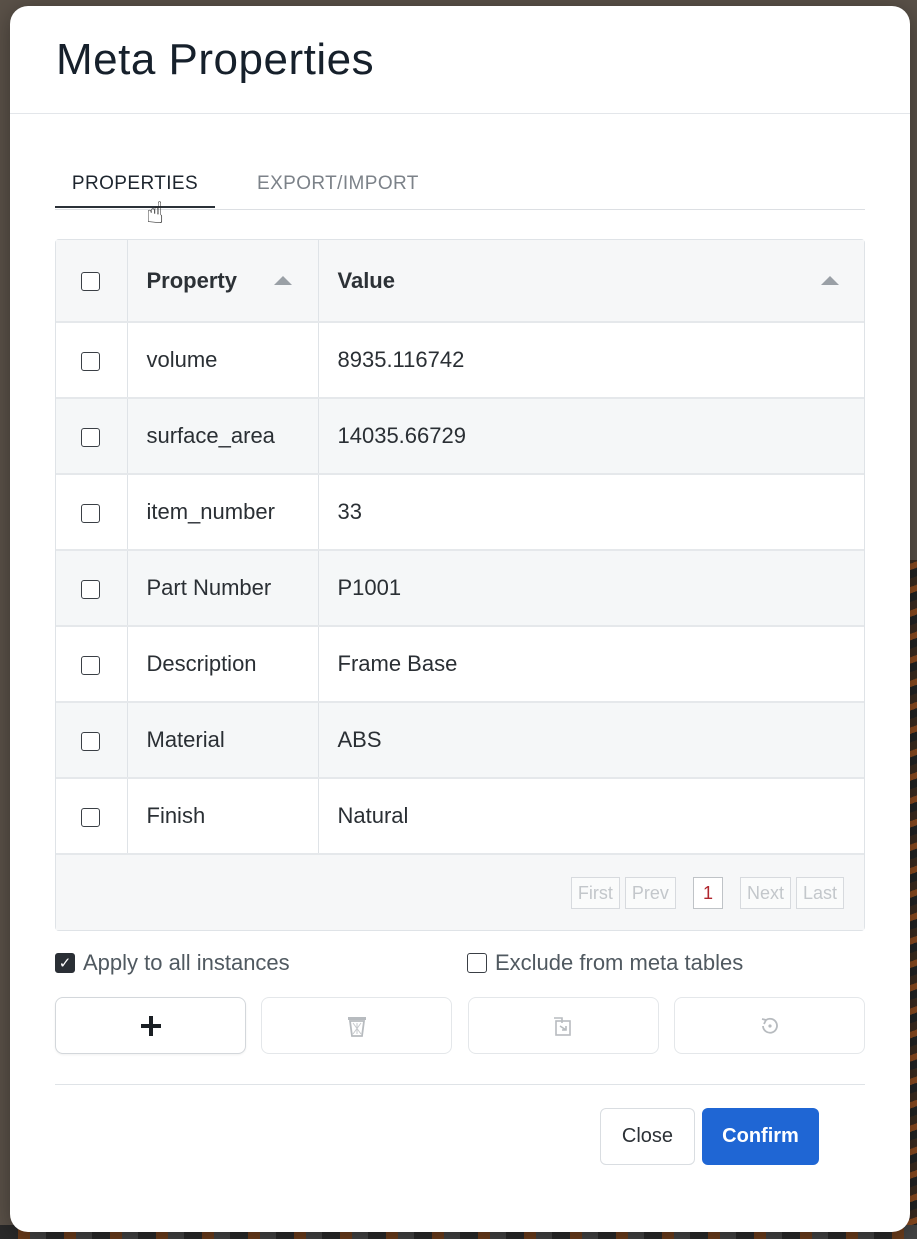 The width and height of the screenshot is (917, 1239). I want to click on exclude-from-meta-checkbox, so click(477, 963).